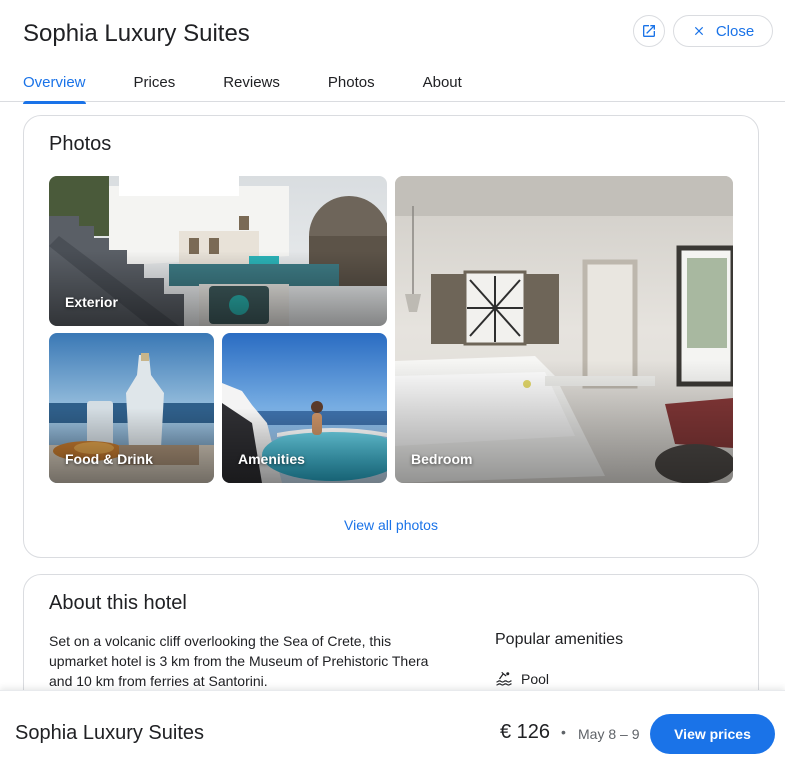  I want to click on photos-title: Photos, so click(80, 144).